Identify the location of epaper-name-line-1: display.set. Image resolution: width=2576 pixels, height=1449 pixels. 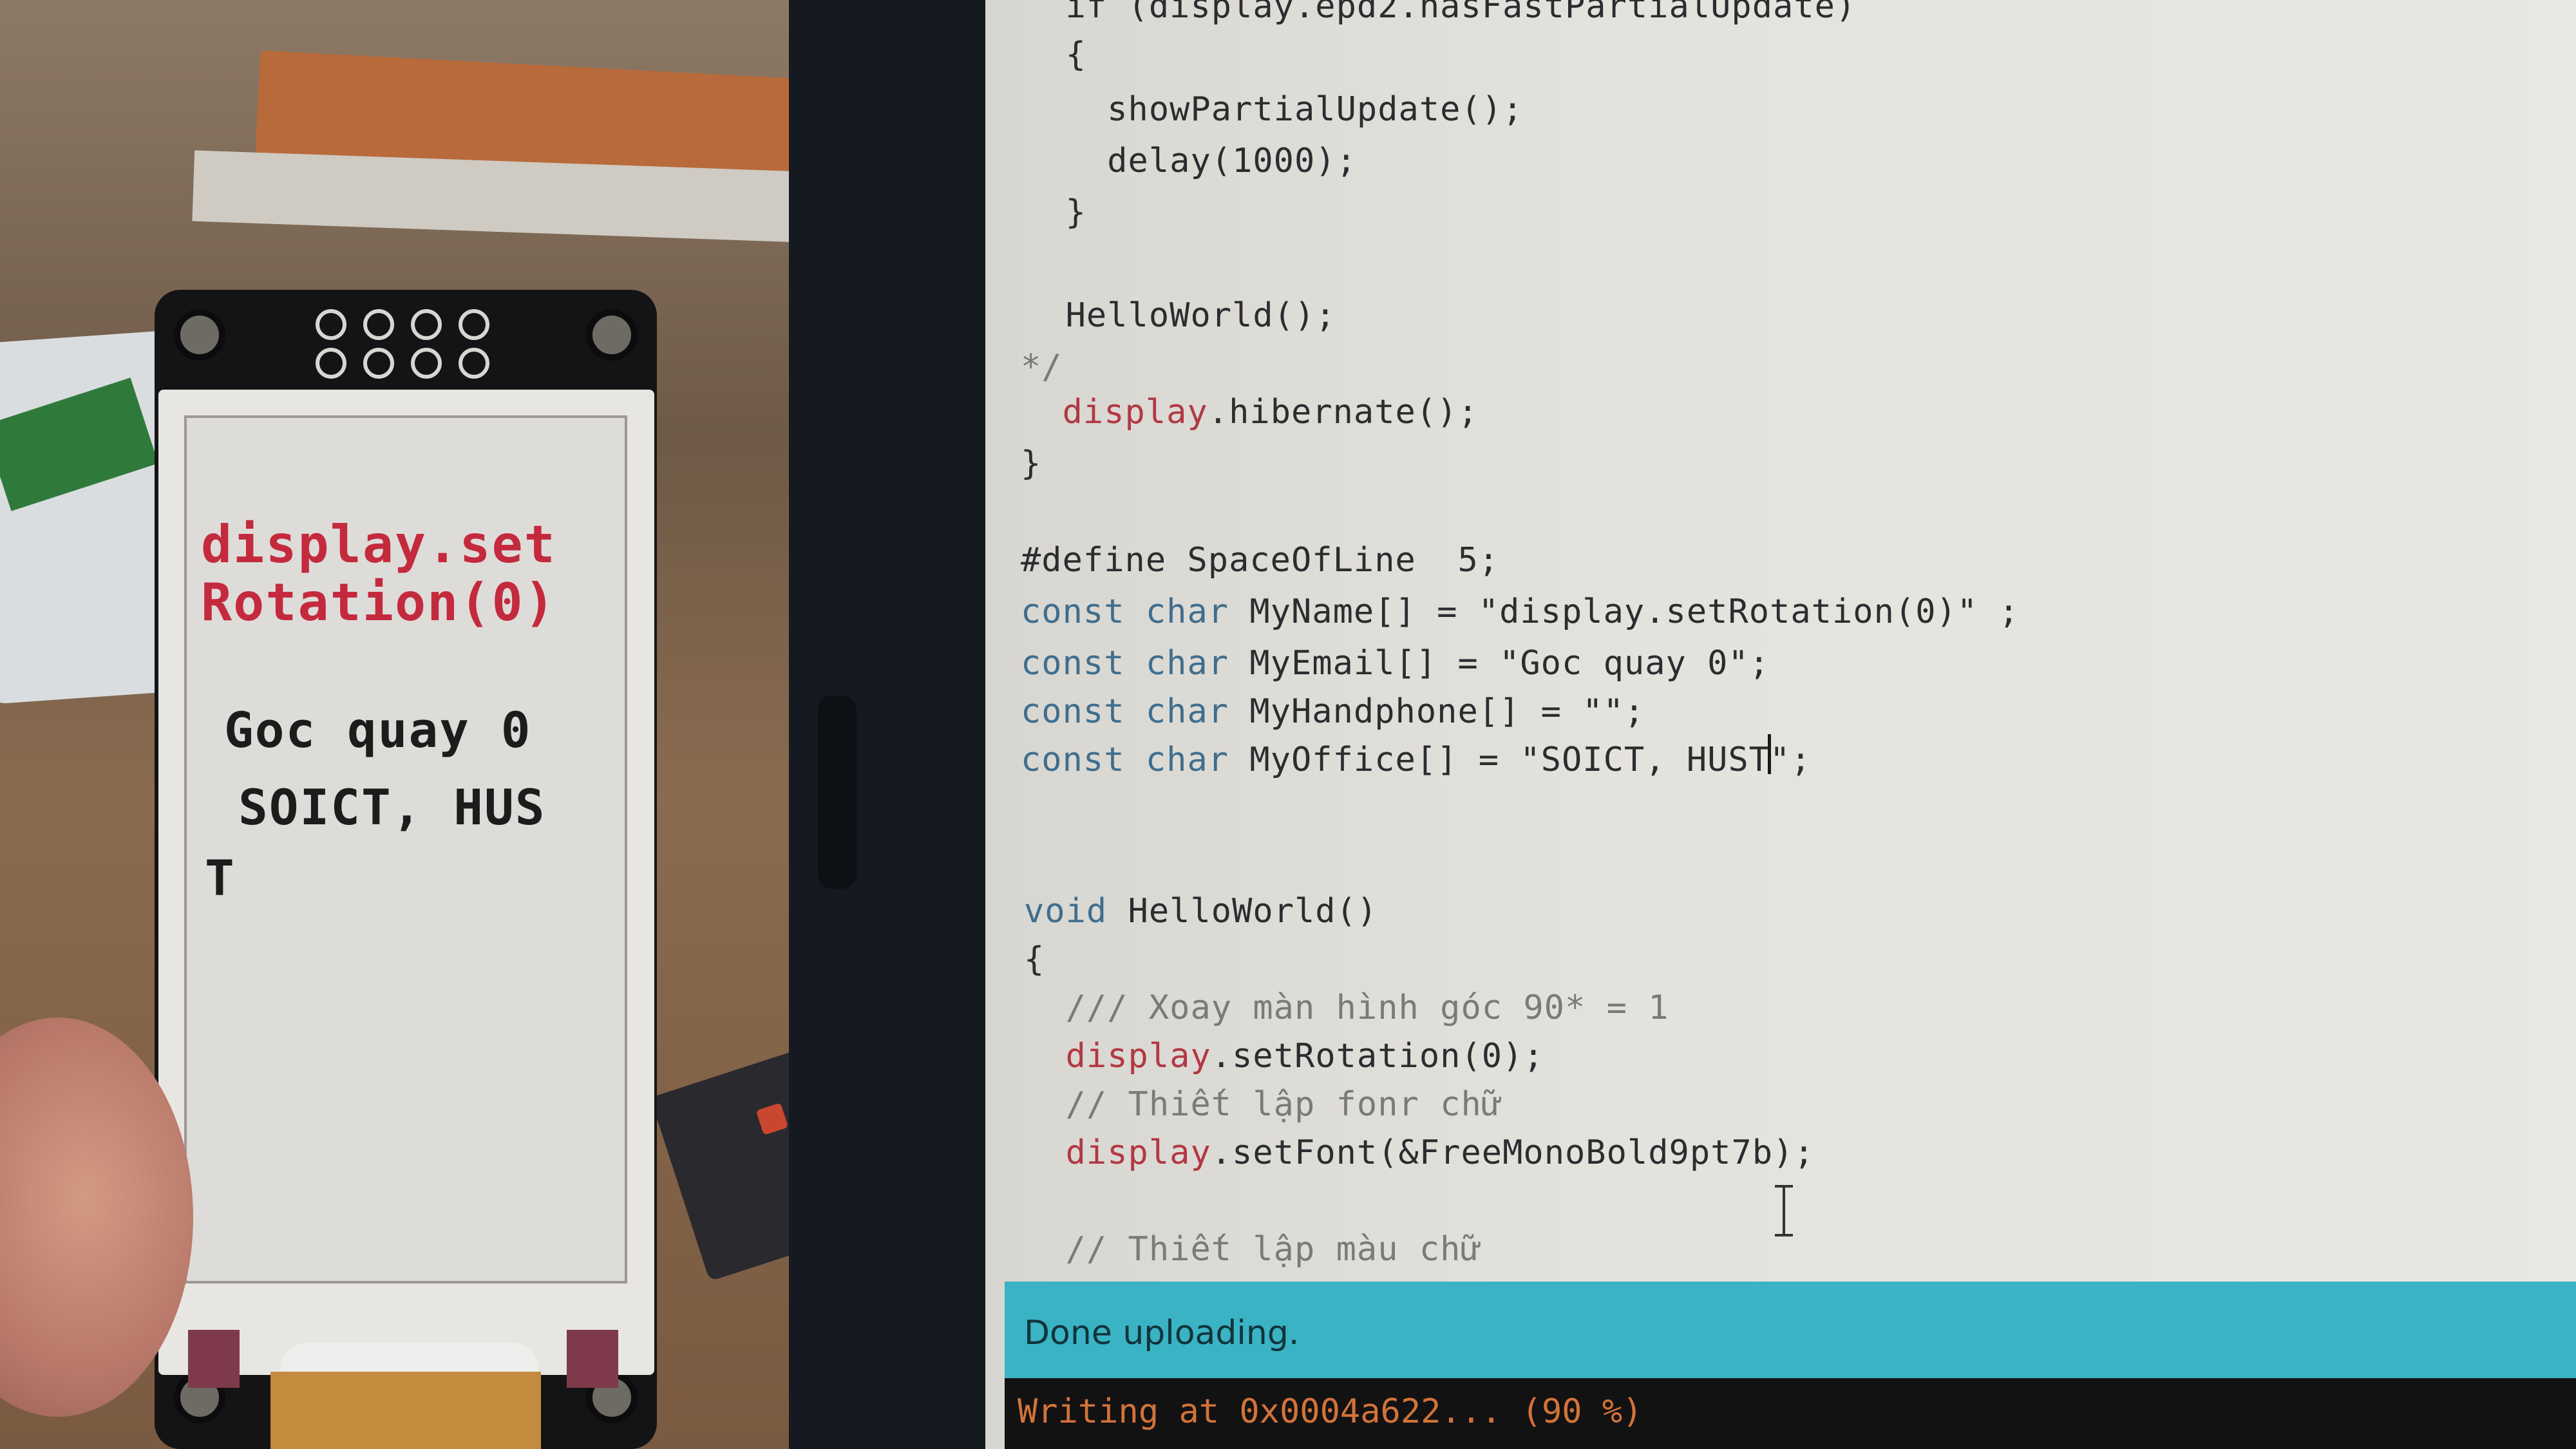
(379, 544).